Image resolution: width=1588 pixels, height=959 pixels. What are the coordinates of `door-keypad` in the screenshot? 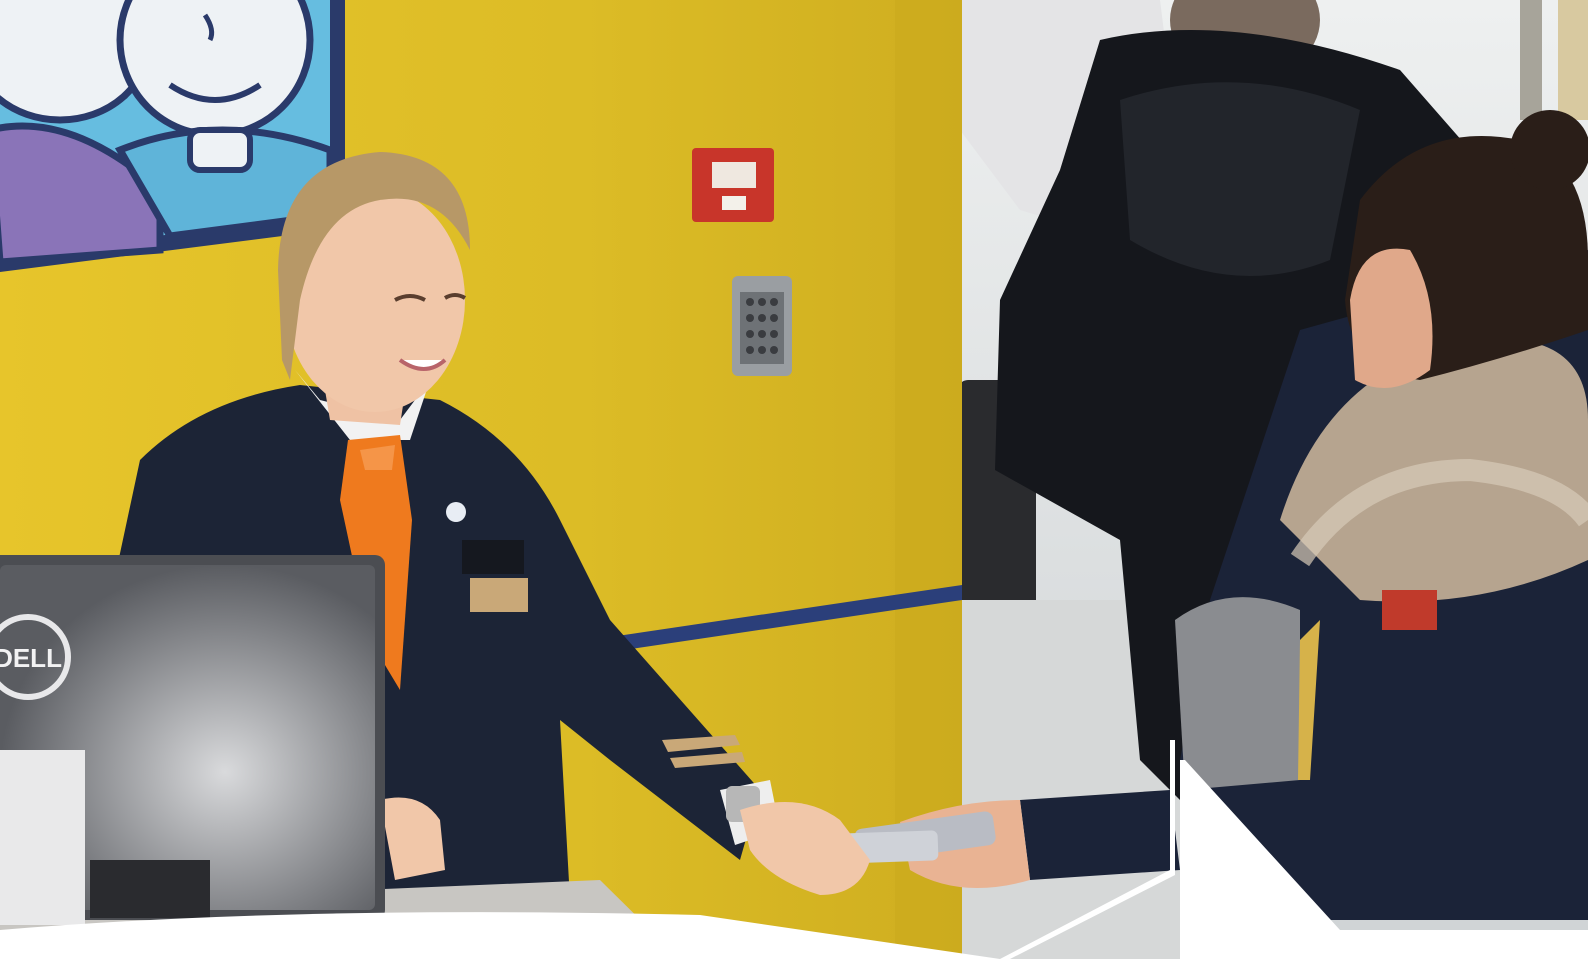 It's located at (762, 326).